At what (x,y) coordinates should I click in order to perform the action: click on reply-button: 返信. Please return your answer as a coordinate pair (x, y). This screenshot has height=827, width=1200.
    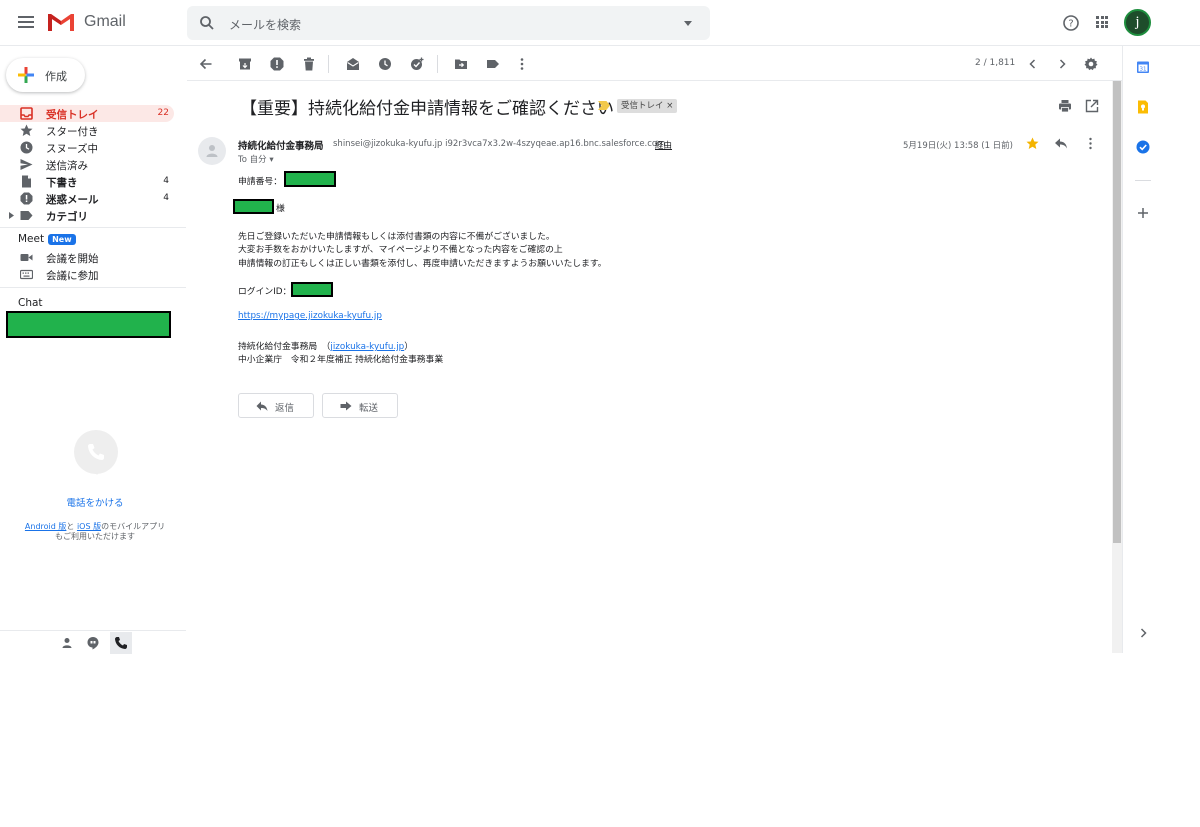
    Looking at the image, I should click on (276, 405).